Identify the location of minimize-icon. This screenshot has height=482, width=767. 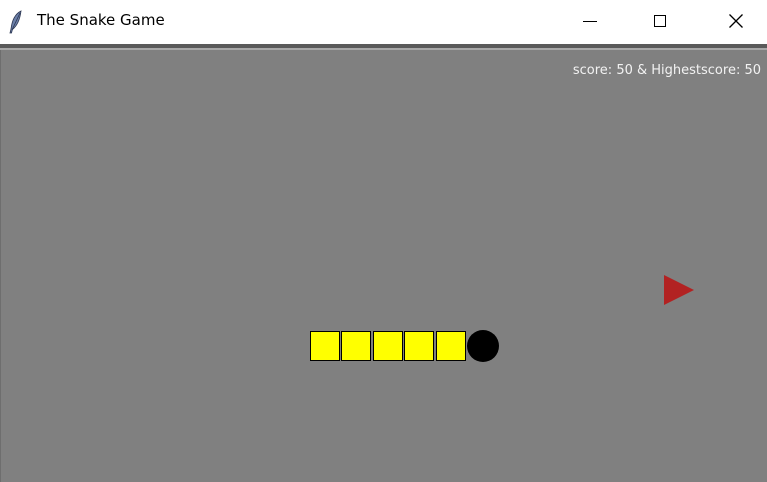
(590, 21).